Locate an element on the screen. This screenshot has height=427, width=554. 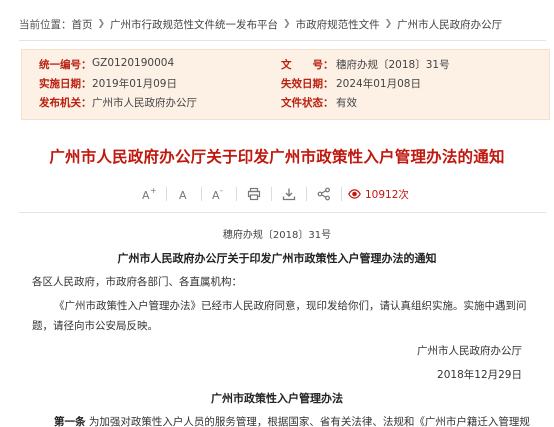
article-label: 第一条 is located at coordinates (70, 421).